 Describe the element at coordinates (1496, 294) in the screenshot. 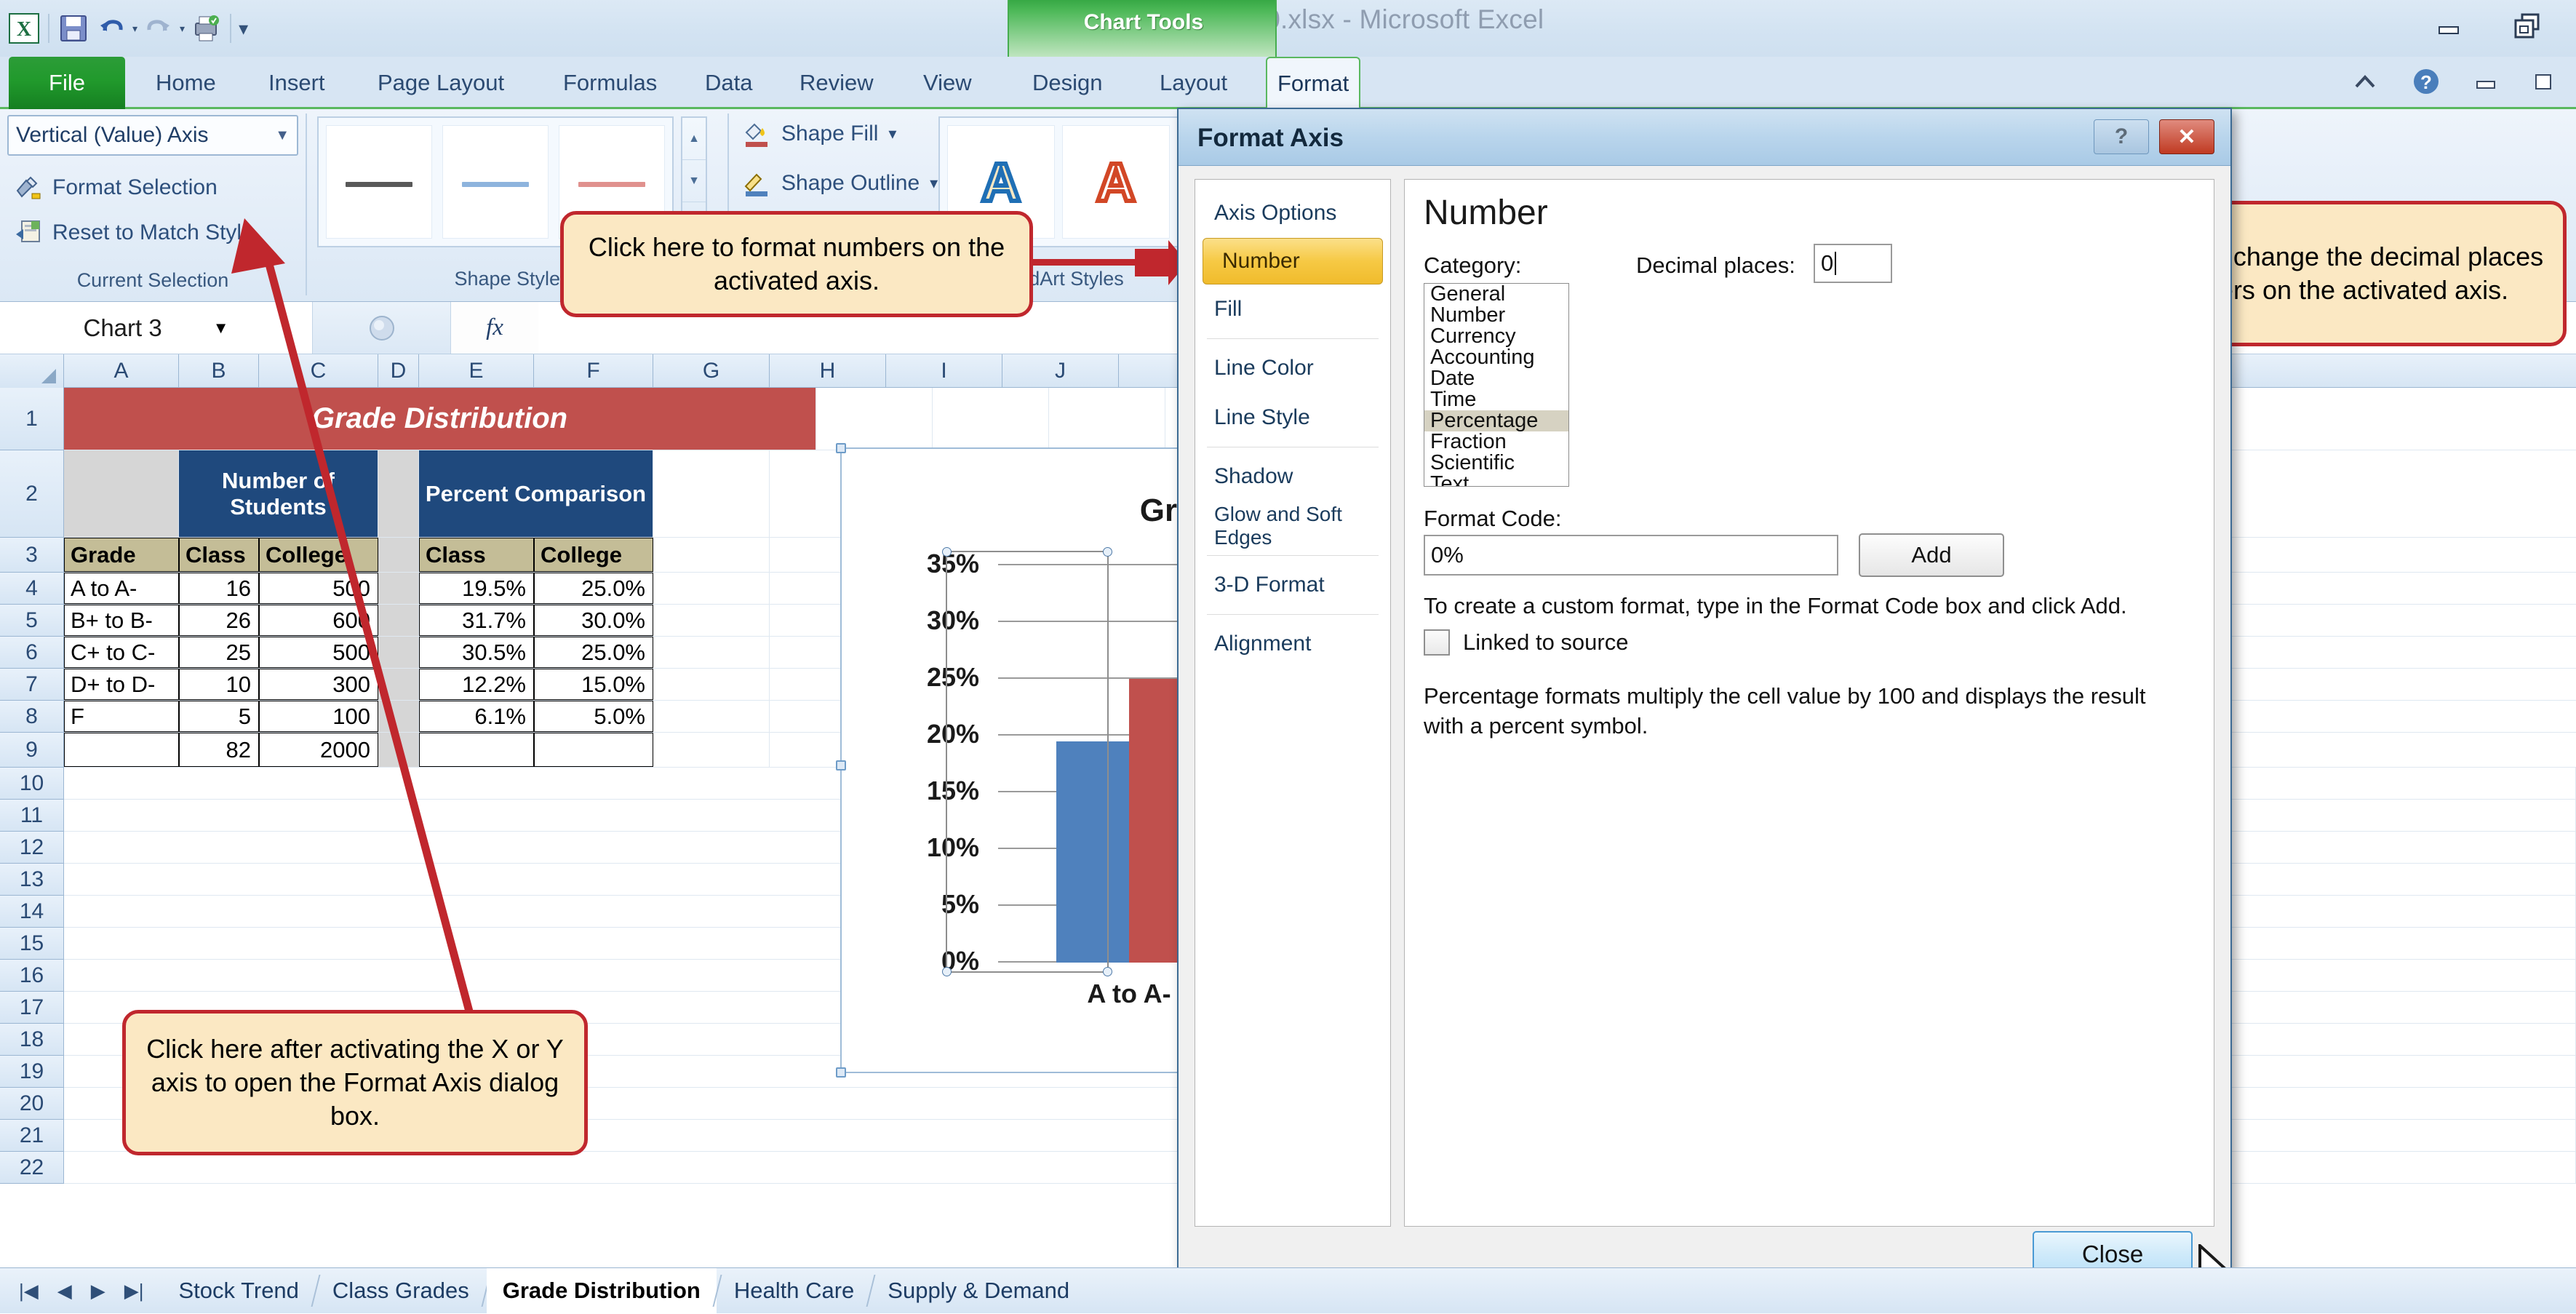

I see `category-option-general: General` at that location.